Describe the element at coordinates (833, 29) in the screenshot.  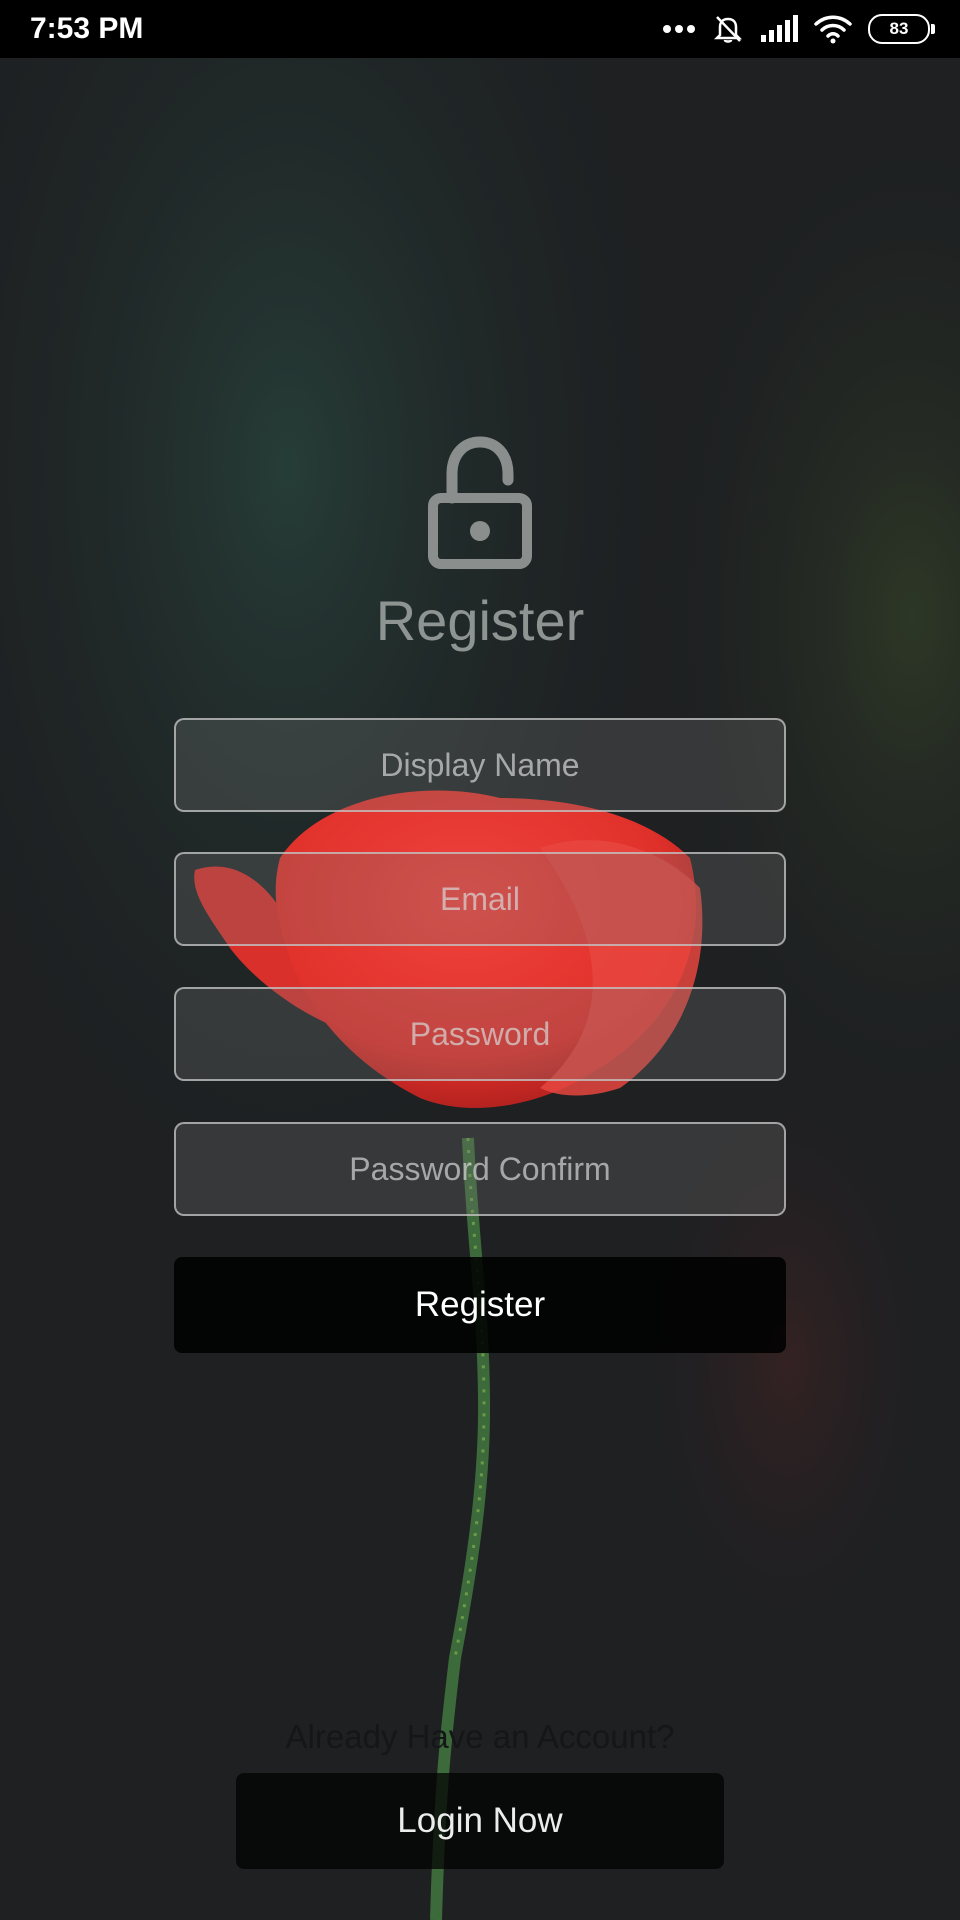
I see `wifi-icon` at that location.